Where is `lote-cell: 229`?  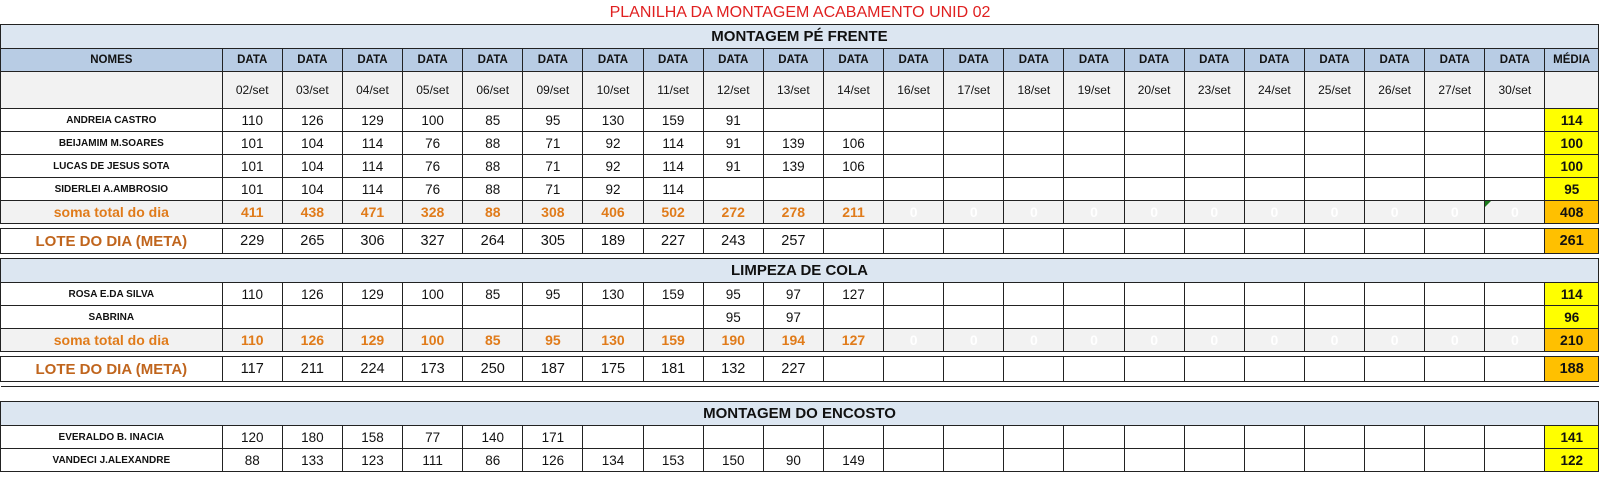 lote-cell: 229 is located at coordinates (252, 241).